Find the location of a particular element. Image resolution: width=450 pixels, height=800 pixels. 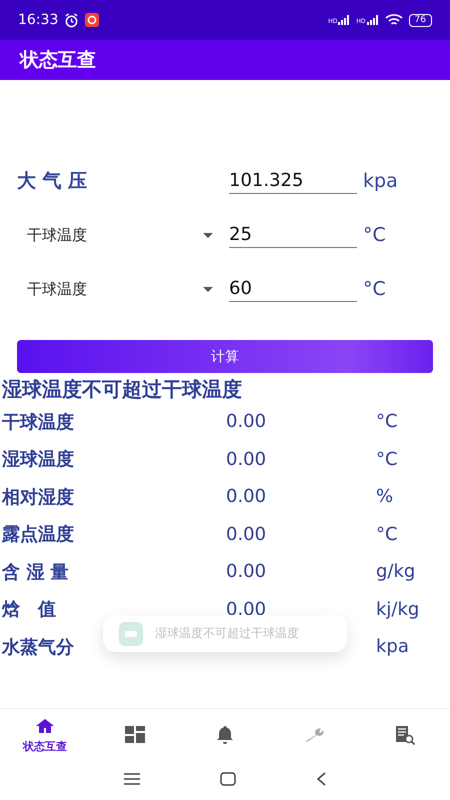

input-field: 60 is located at coordinates (293, 289).